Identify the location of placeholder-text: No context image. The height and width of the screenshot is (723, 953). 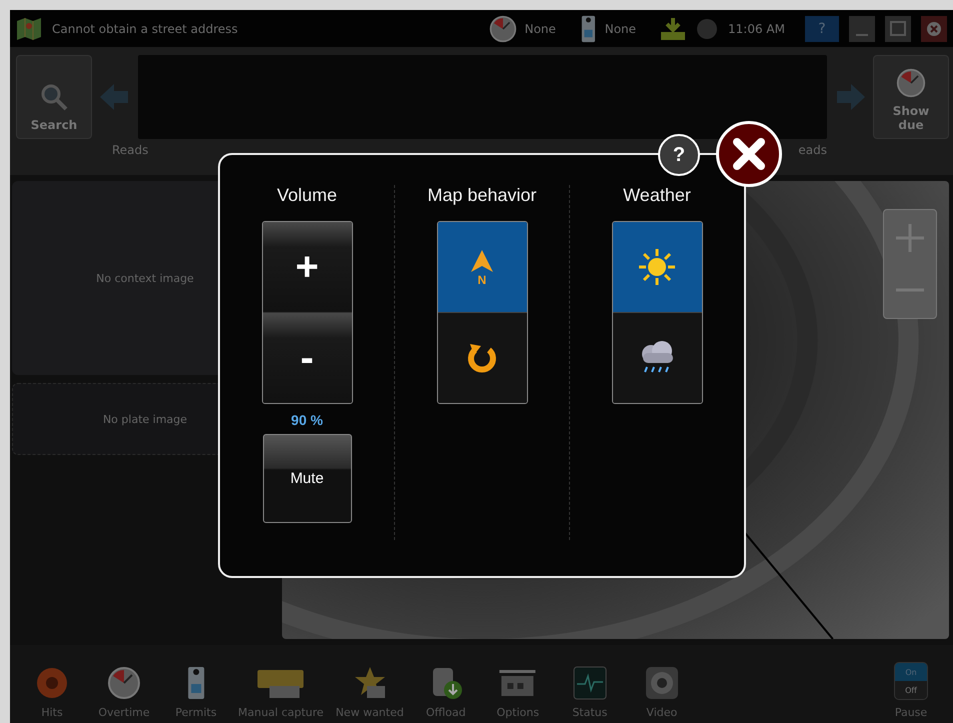
(145, 278).